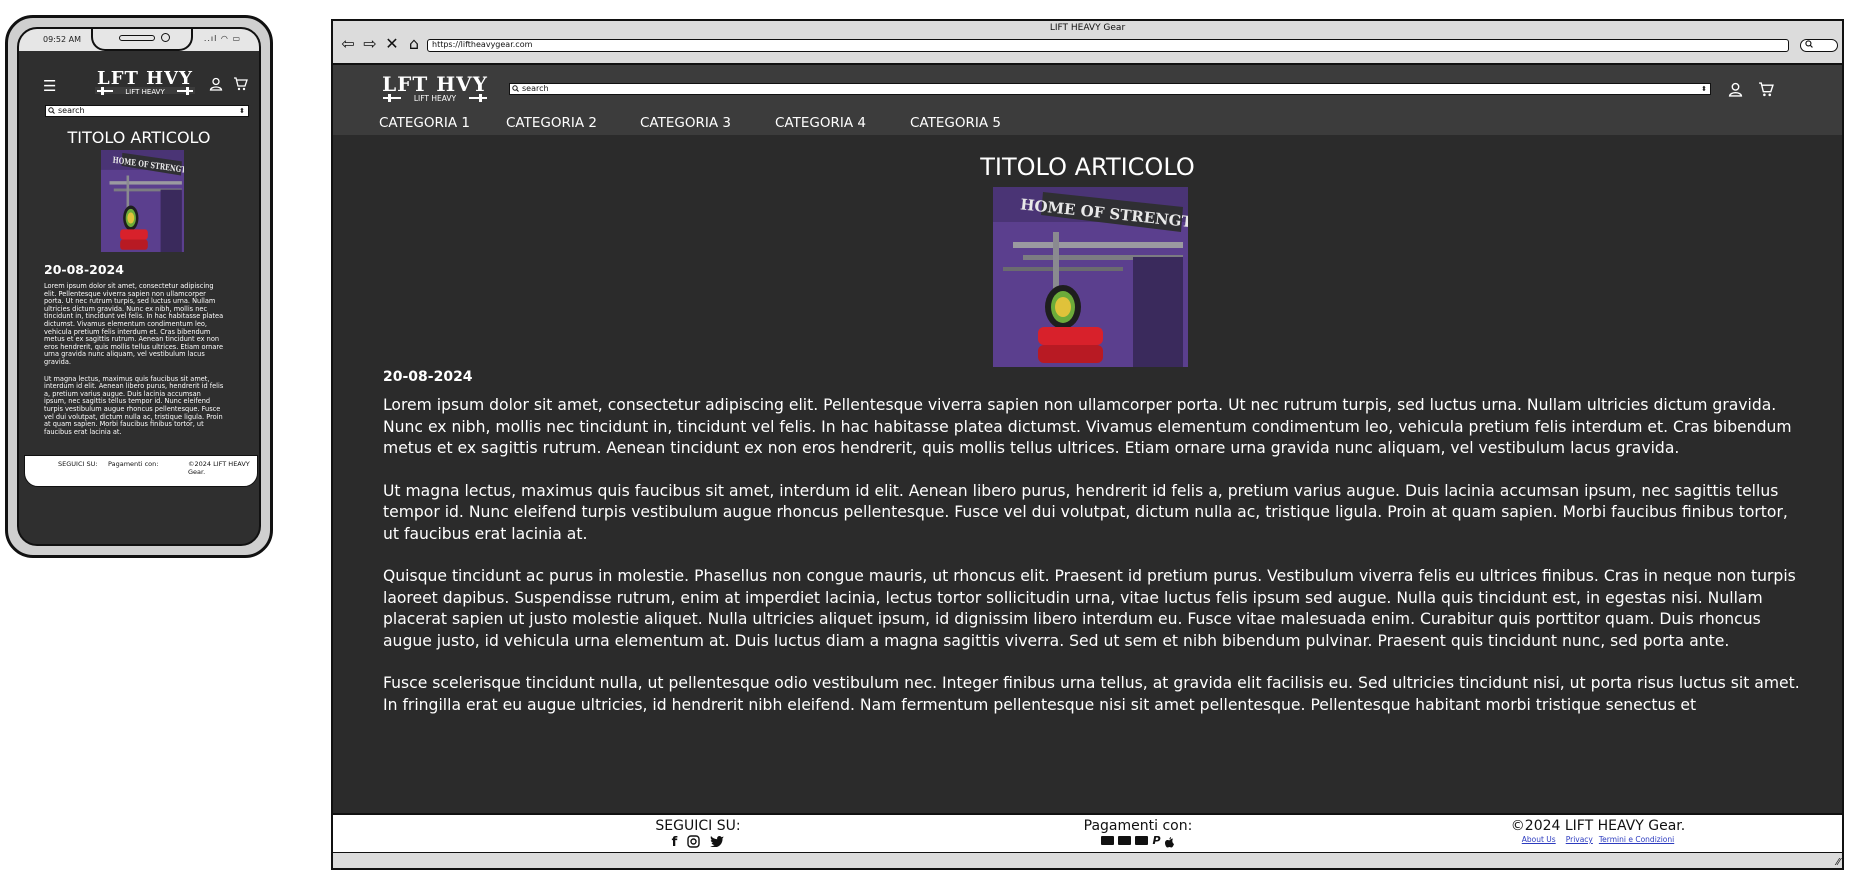 The height and width of the screenshot is (886, 1856). I want to click on browser-search-field, so click(1819, 45).